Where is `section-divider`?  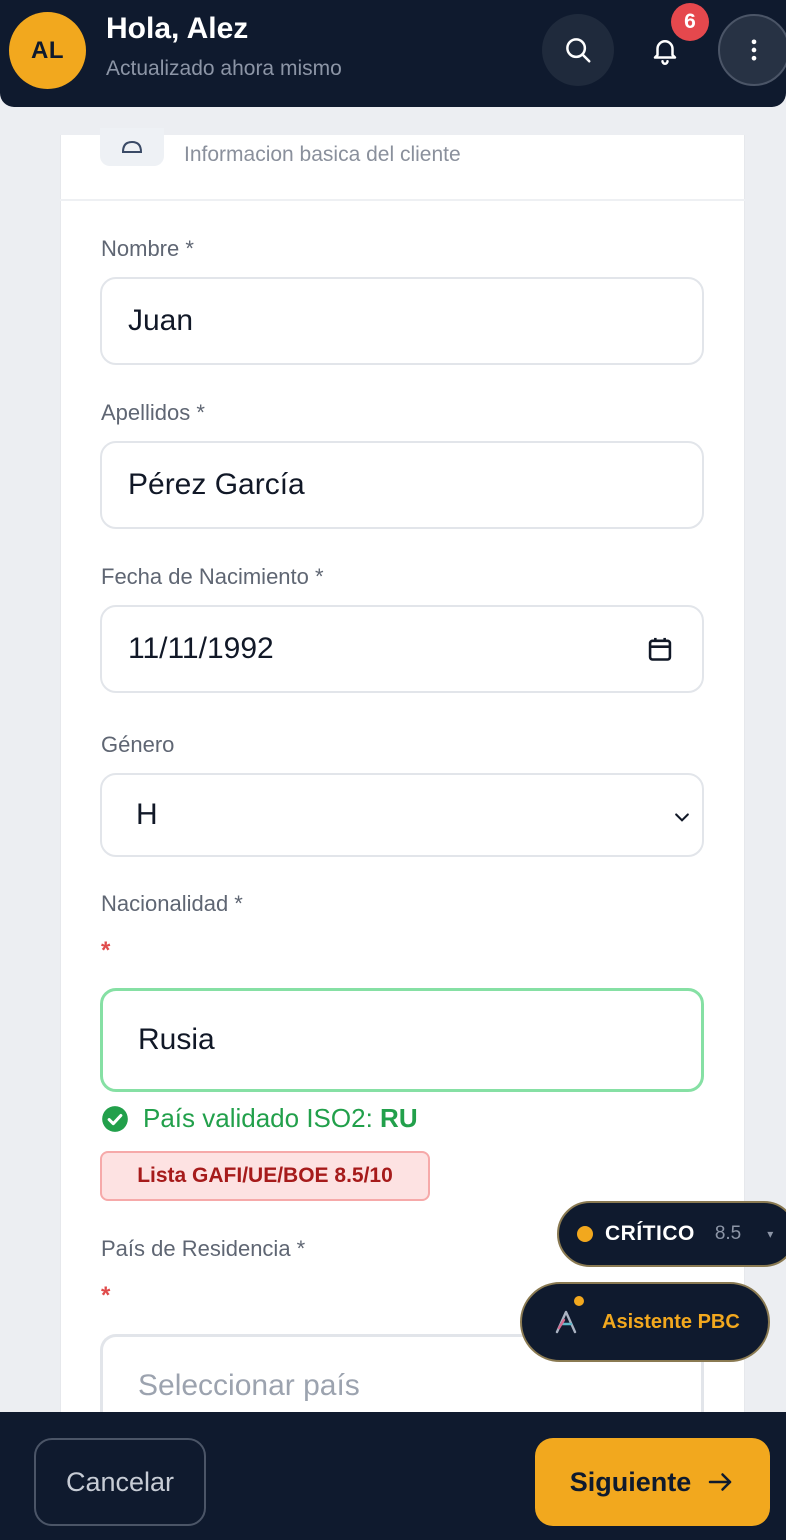
section-divider is located at coordinates (402, 200).